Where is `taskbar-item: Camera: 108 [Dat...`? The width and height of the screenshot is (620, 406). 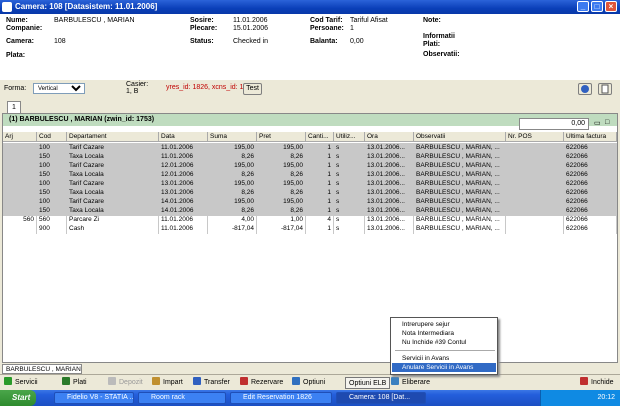 taskbar-item: Camera: 108 [Dat... is located at coordinates (381, 398).